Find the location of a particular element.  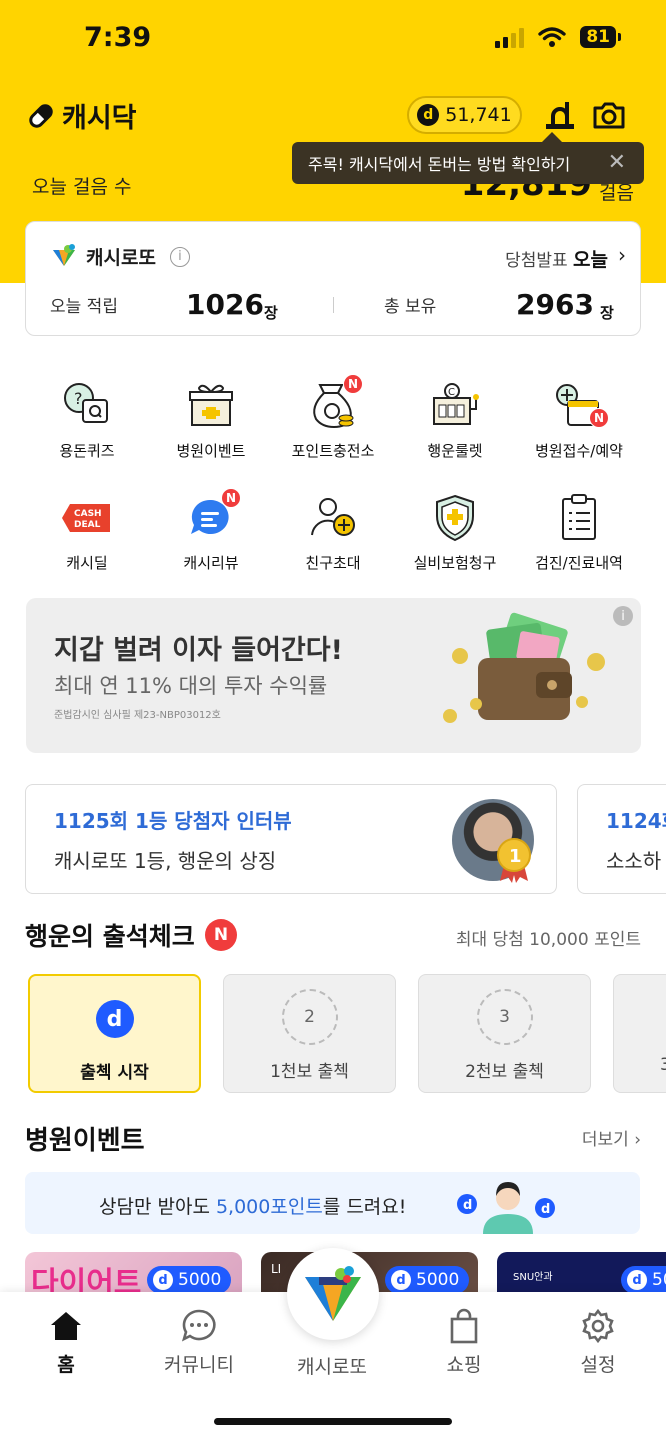

battery-indicator: 81 is located at coordinates (600, 37).